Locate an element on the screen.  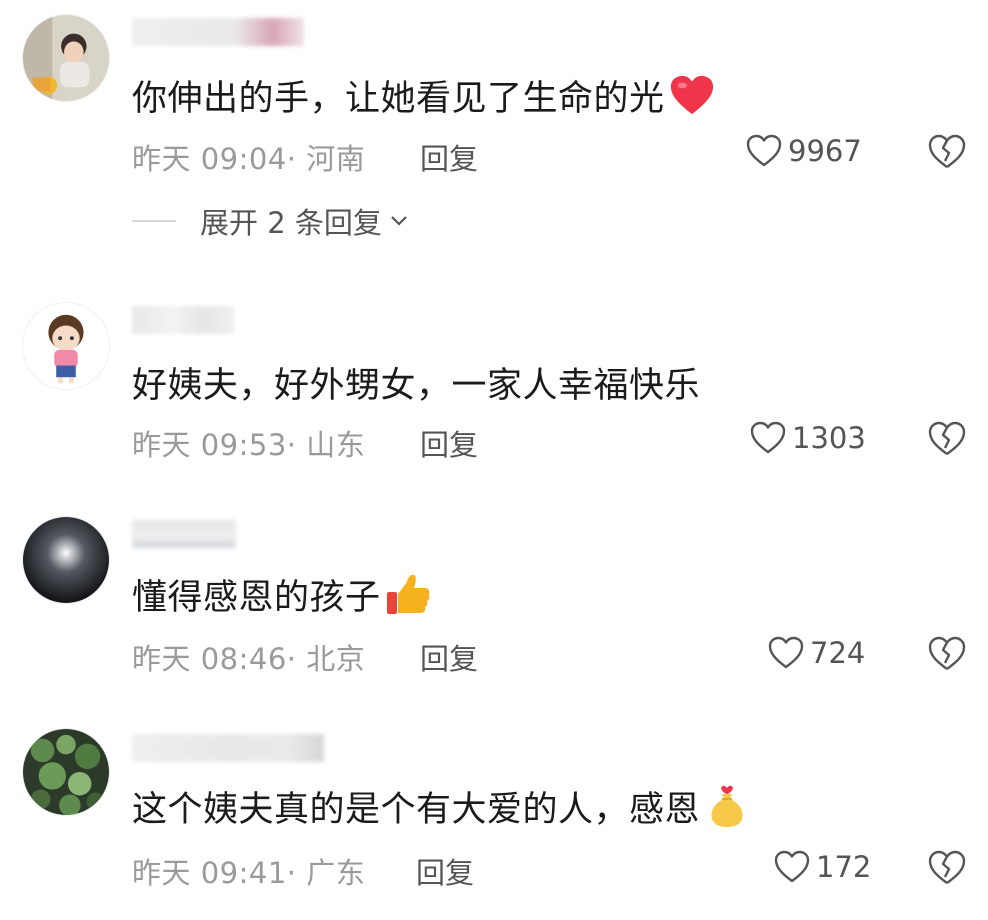
comment-location: 河南 is located at coordinates (336, 159).